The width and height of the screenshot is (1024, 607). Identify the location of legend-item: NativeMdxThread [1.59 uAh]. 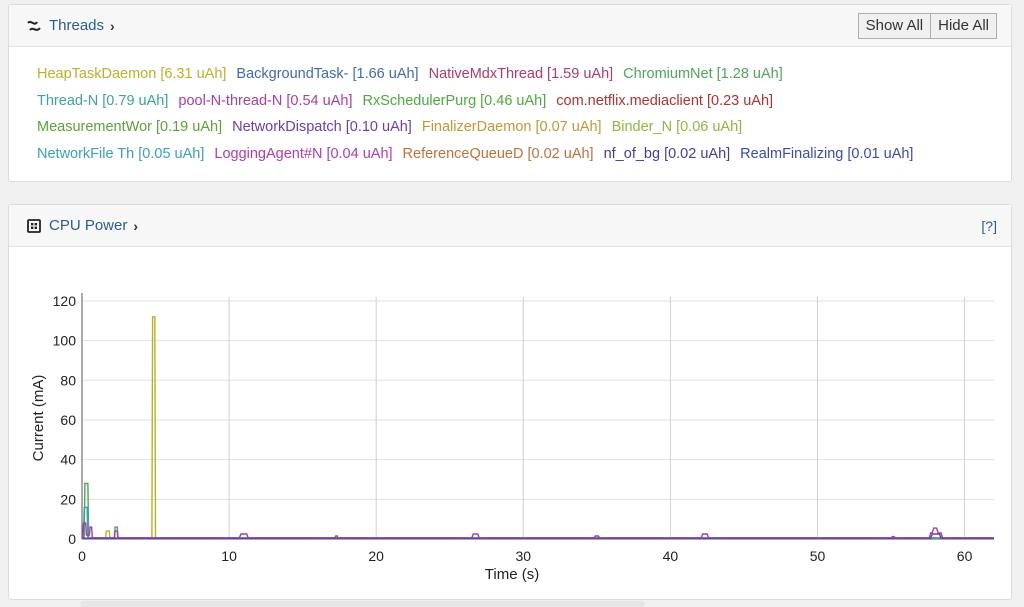
(521, 74).